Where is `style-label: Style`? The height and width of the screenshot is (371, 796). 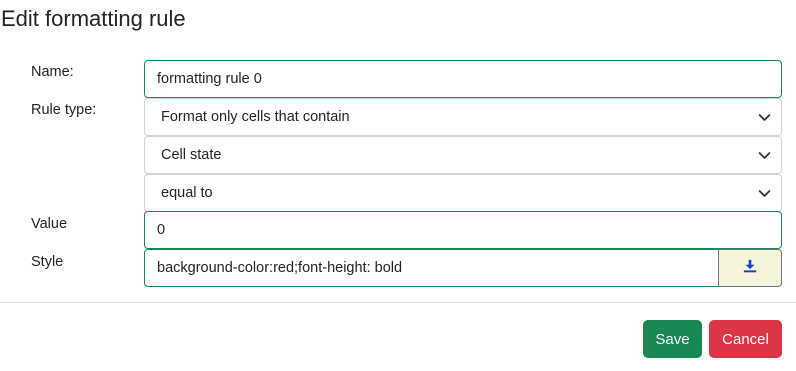 style-label: Style is located at coordinates (47, 262).